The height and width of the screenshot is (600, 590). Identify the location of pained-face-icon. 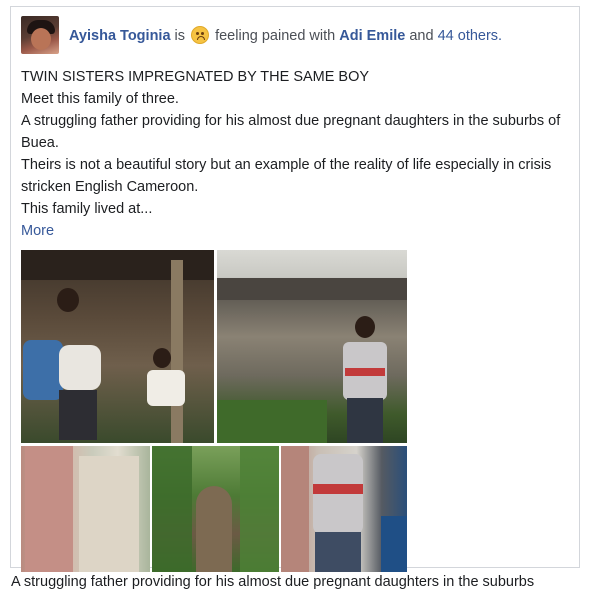
(200, 35).